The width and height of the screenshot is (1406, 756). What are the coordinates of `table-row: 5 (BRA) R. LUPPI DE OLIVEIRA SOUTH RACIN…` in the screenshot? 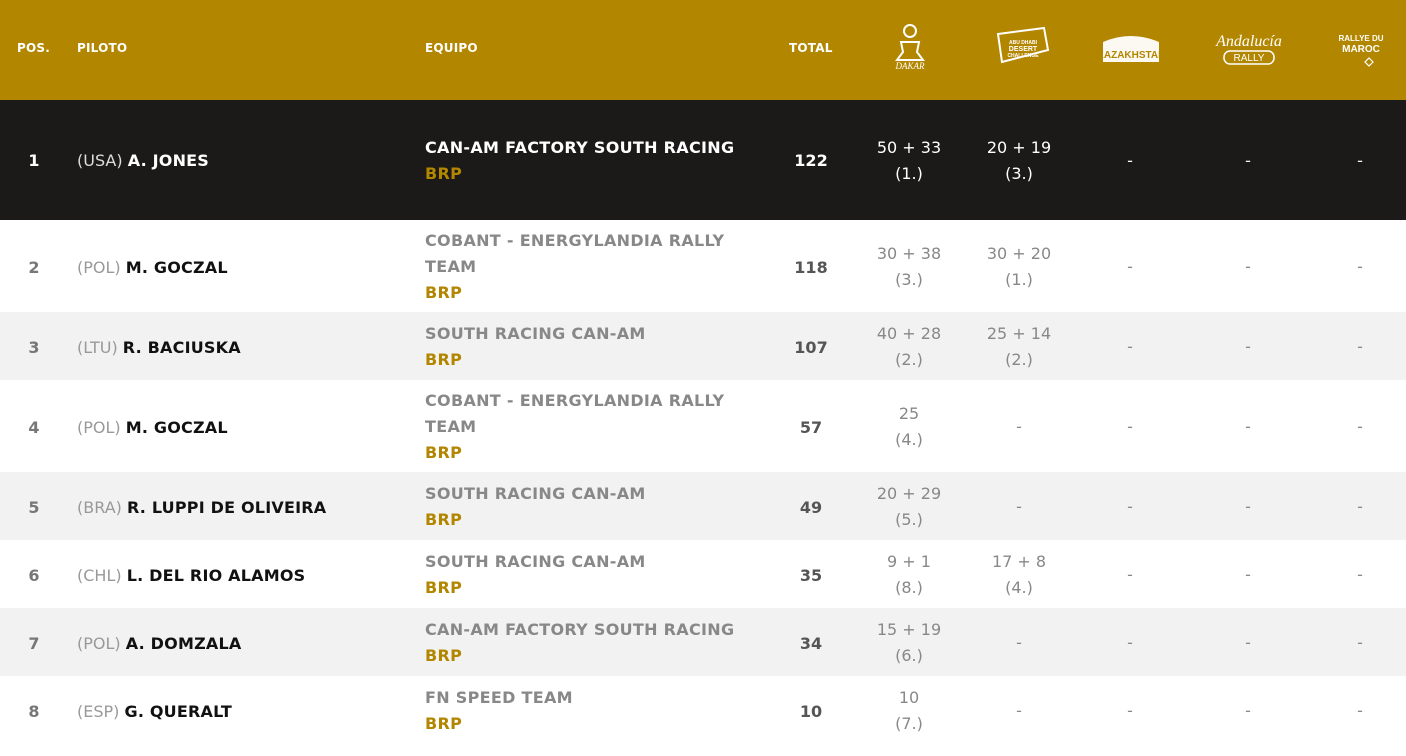 It's located at (703, 506).